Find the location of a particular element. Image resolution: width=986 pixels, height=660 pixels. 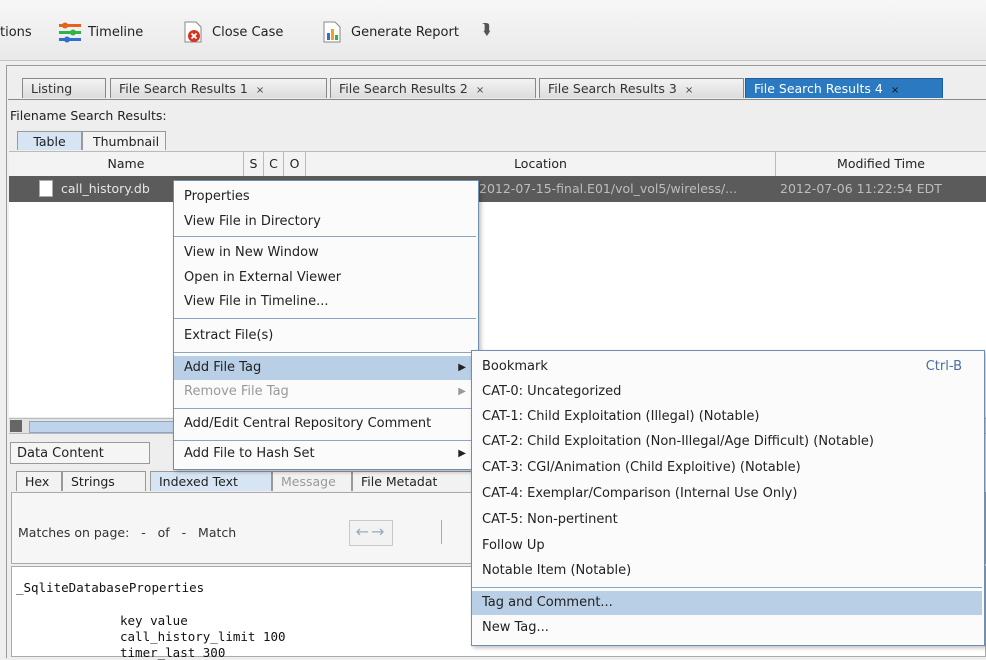

tab-label: File Search Results 2 is located at coordinates (403, 88).